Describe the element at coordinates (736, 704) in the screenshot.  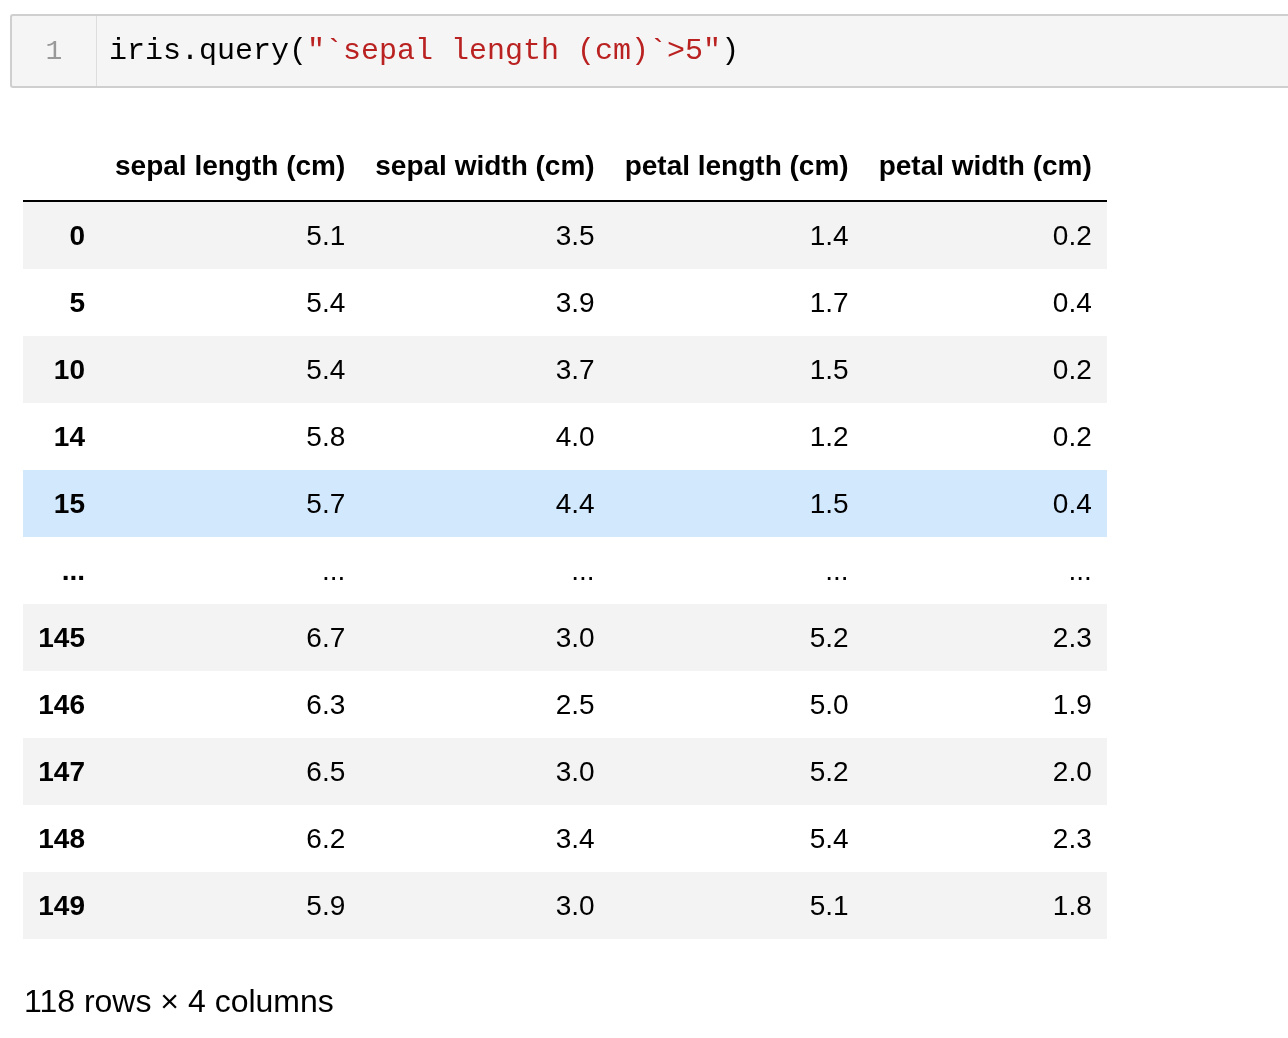
I see `table-cell: 5.0` at that location.